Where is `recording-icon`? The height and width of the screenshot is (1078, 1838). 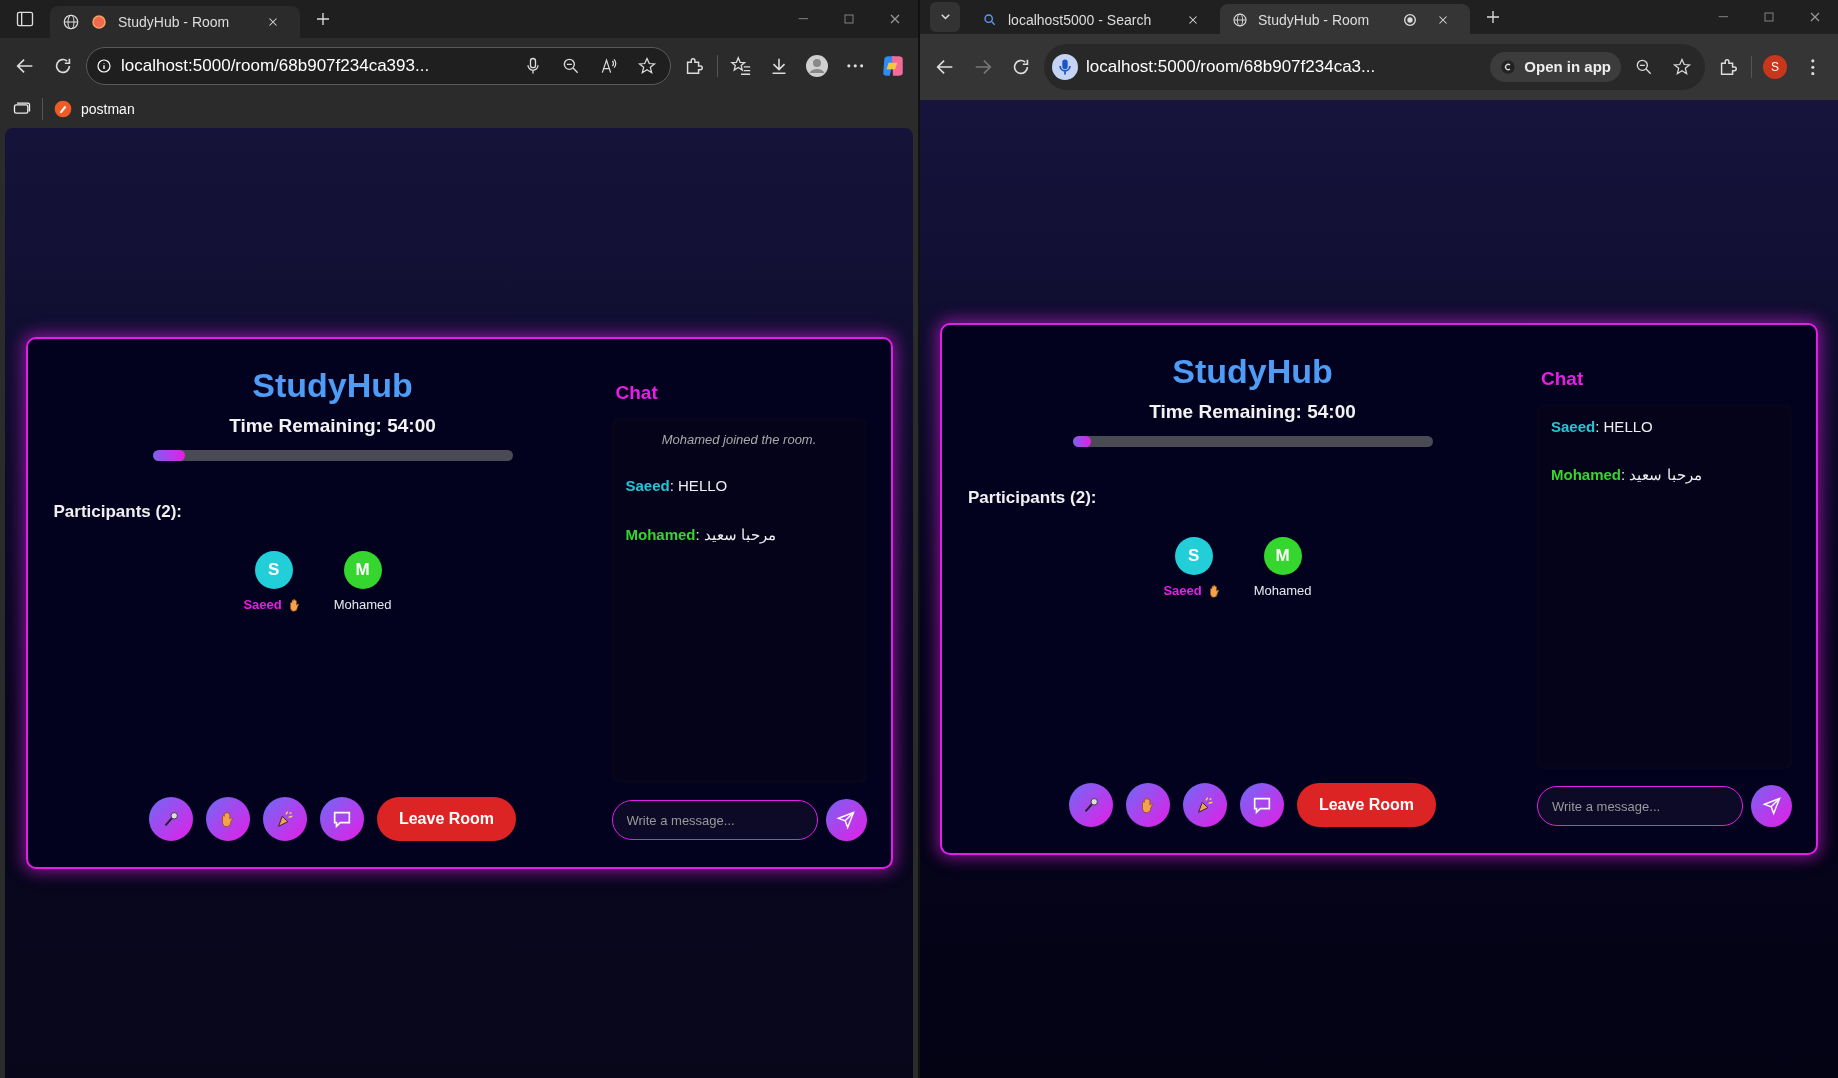 recording-icon is located at coordinates (1410, 20).